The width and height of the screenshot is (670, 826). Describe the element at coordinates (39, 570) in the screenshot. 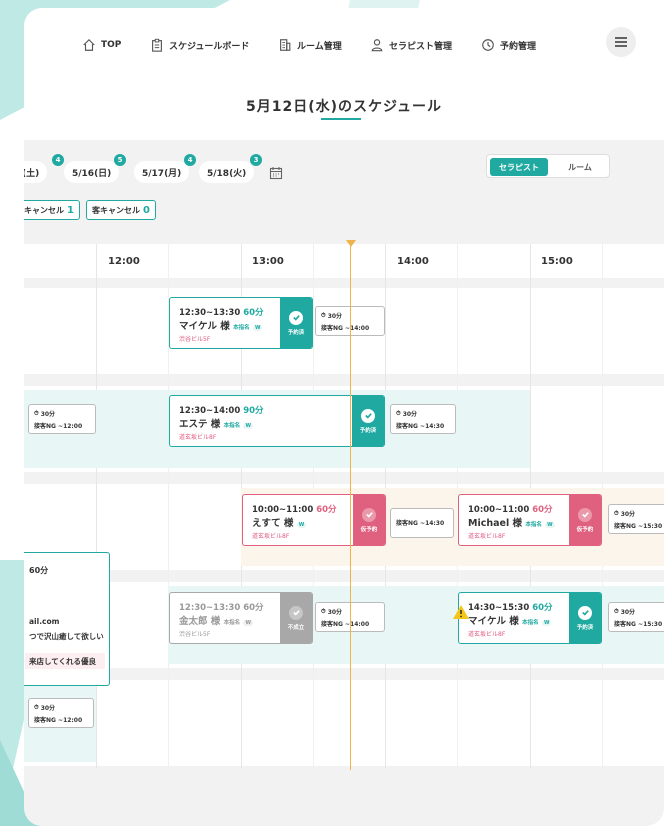

I see `popup-duration: 60分` at that location.